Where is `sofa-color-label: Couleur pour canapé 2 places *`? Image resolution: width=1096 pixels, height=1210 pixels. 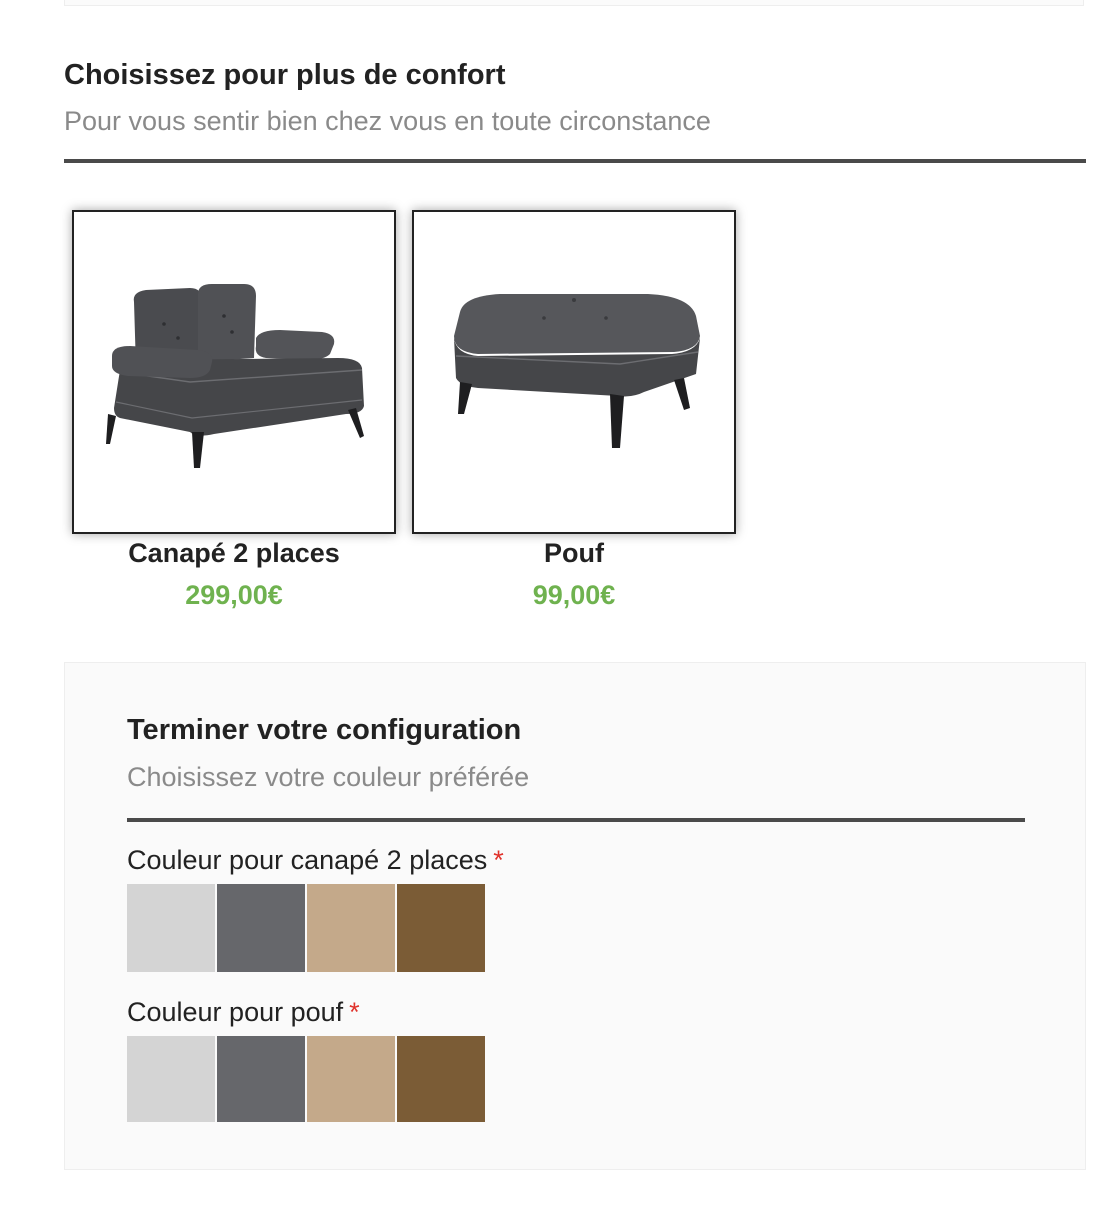
sofa-color-label: Couleur pour canapé 2 places * is located at coordinates (315, 860).